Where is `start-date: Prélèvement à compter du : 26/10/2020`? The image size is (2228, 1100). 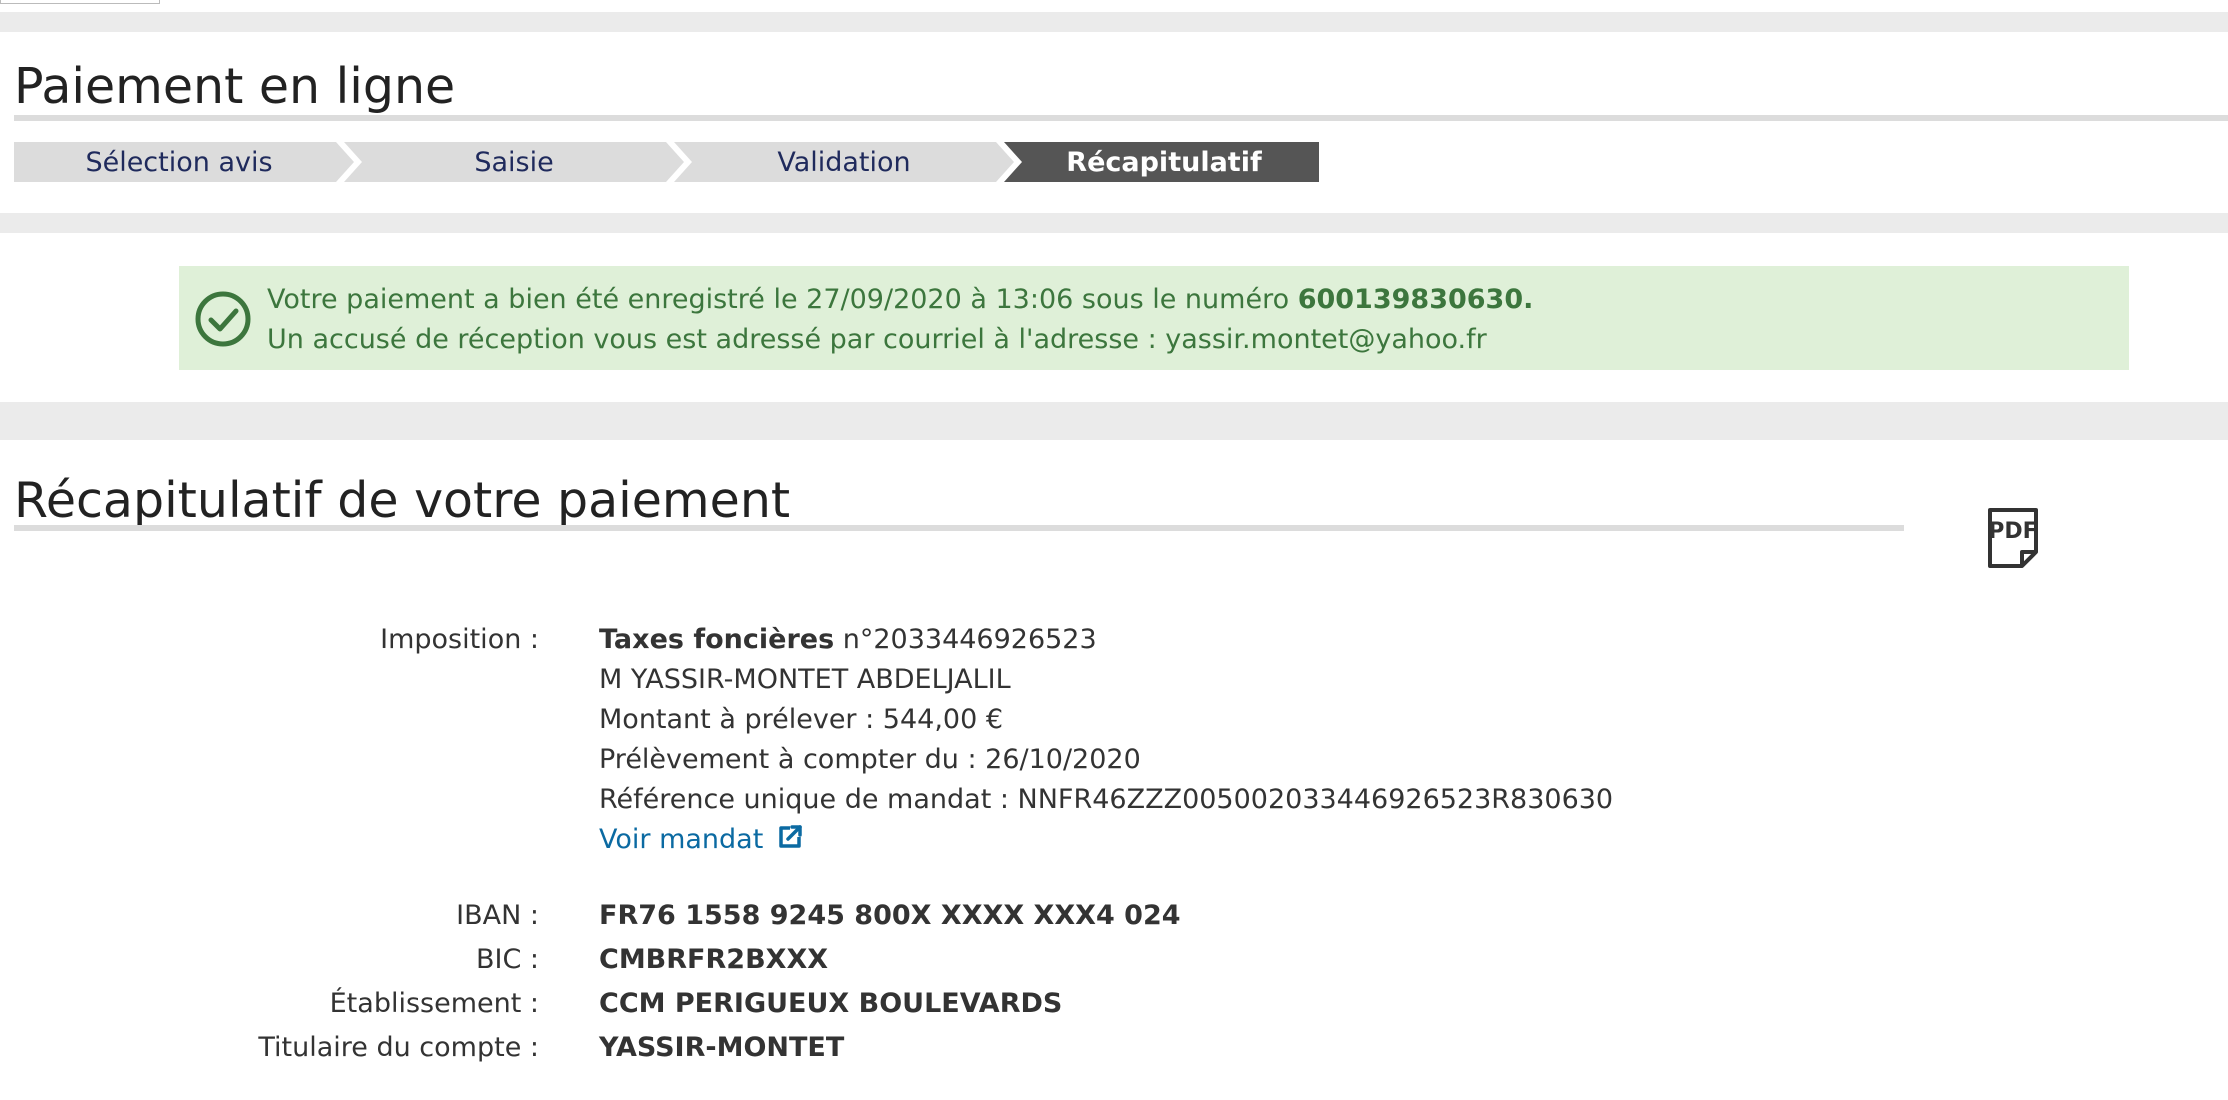 start-date: Prélèvement à compter du : 26/10/2020 is located at coordinates (870, 759).